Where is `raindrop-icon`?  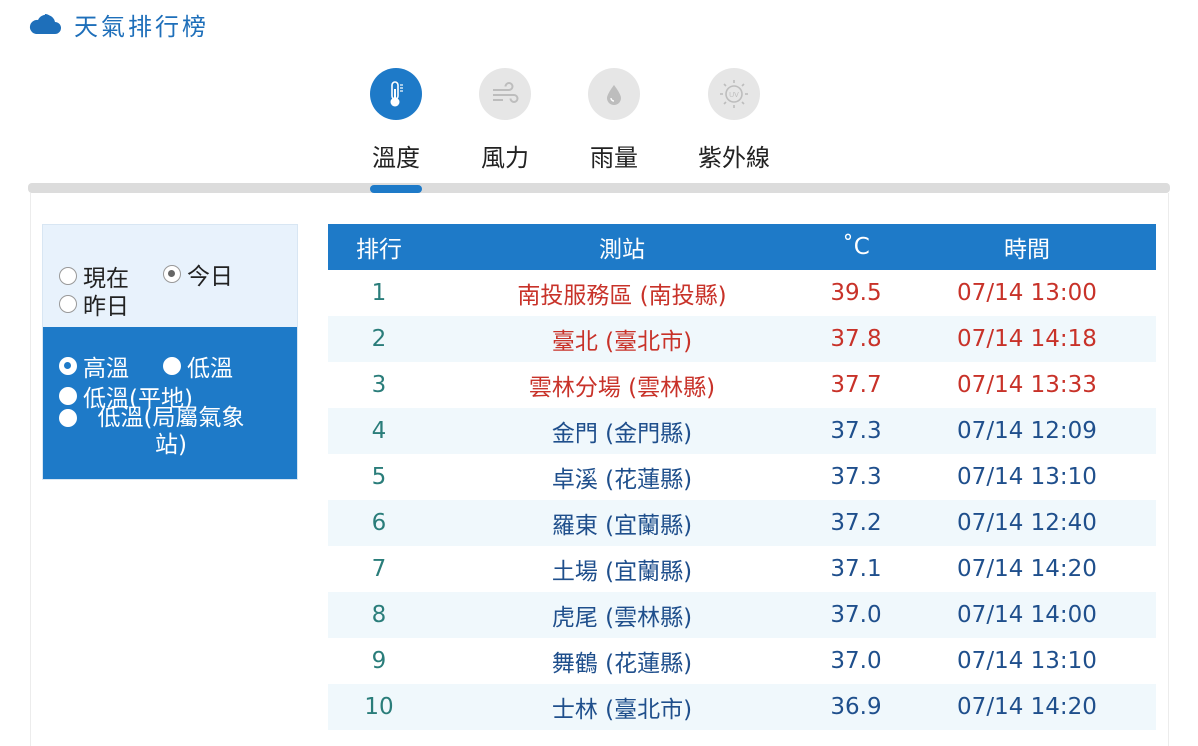 raindrop-icon is located at coordinates (614, 95).